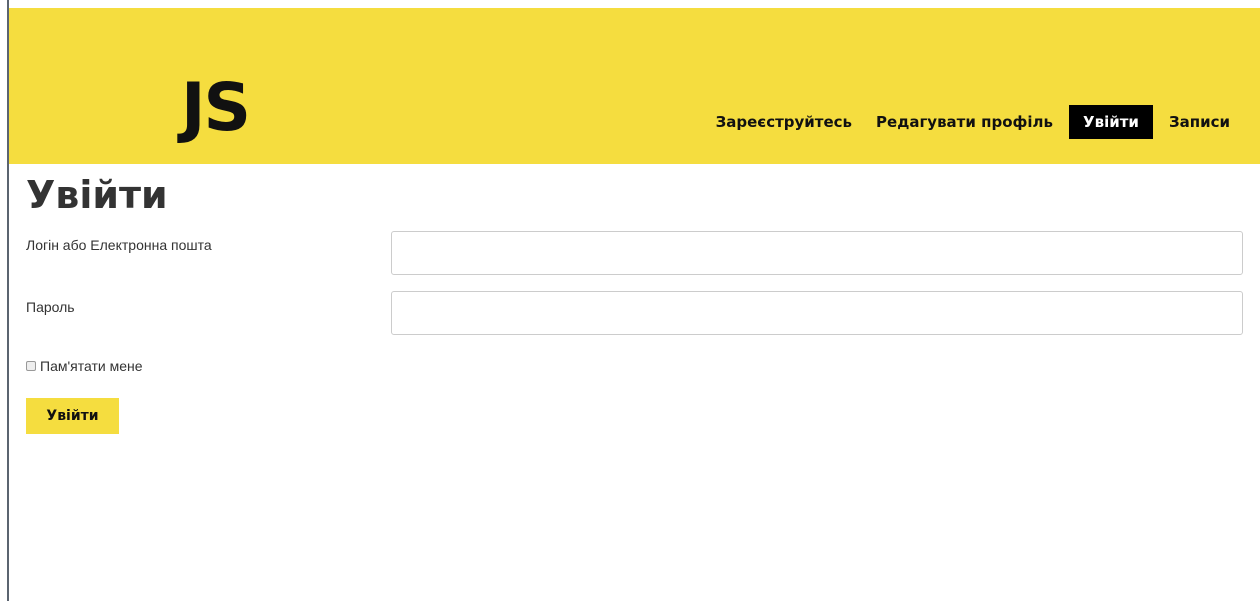 The width and height of the screenshot is (1260, 601). What do you see at coordinates (97, 195) in the screenshot?
I see `page-title: Увійти` at bounding box center [97, 195].